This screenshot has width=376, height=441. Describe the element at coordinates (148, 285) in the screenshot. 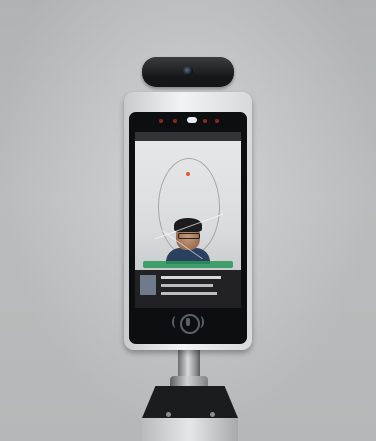

I see `avatar` at that location.